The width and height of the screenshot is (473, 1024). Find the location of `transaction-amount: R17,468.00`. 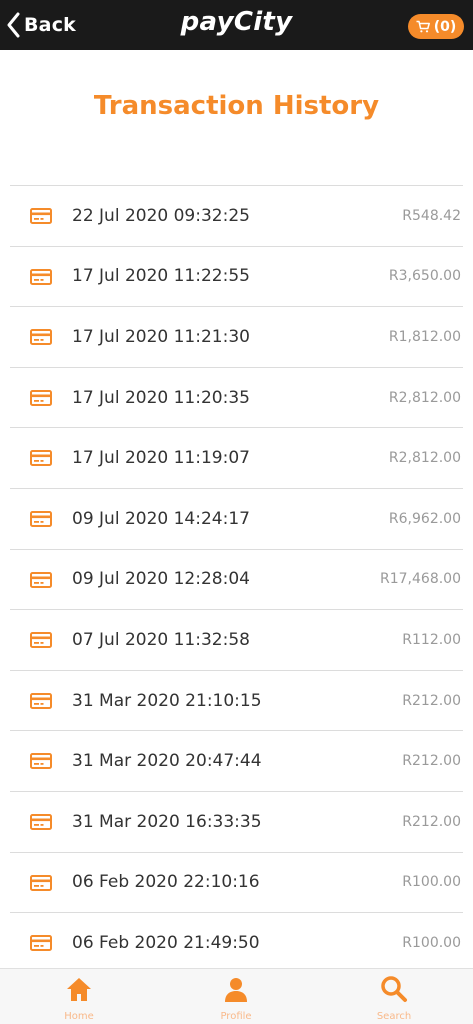

transaction-amount: R17,468.00 is located at coordinates (420, 579).